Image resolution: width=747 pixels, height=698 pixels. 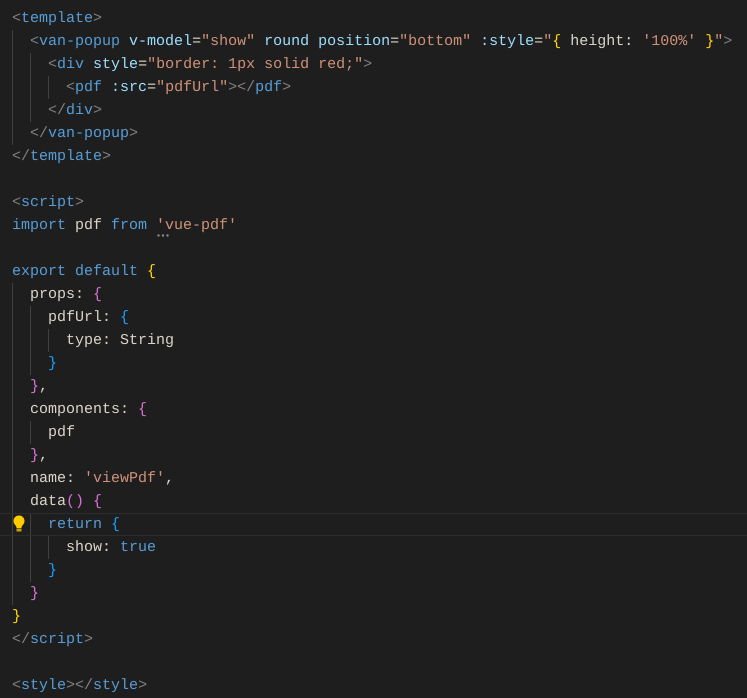 What do you see at coordinates (210, 64) in the screenshot?
I see `code-line: <div style="border: 1px solid red;">` at bounding box center [210, 64].